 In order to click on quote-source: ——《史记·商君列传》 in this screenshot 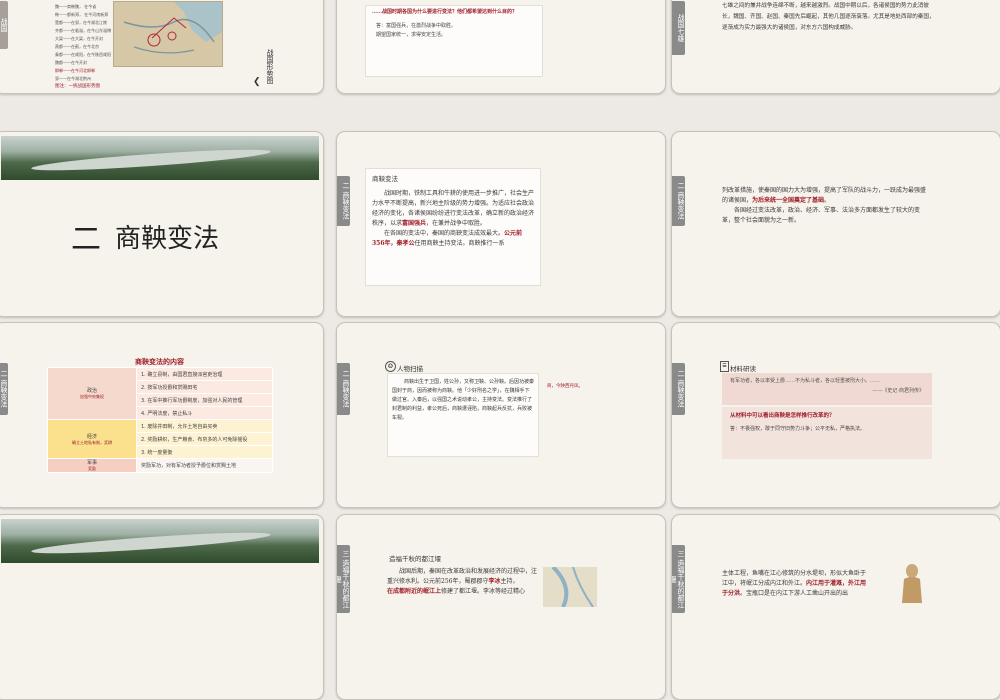, I will do `click(898, 391)`.